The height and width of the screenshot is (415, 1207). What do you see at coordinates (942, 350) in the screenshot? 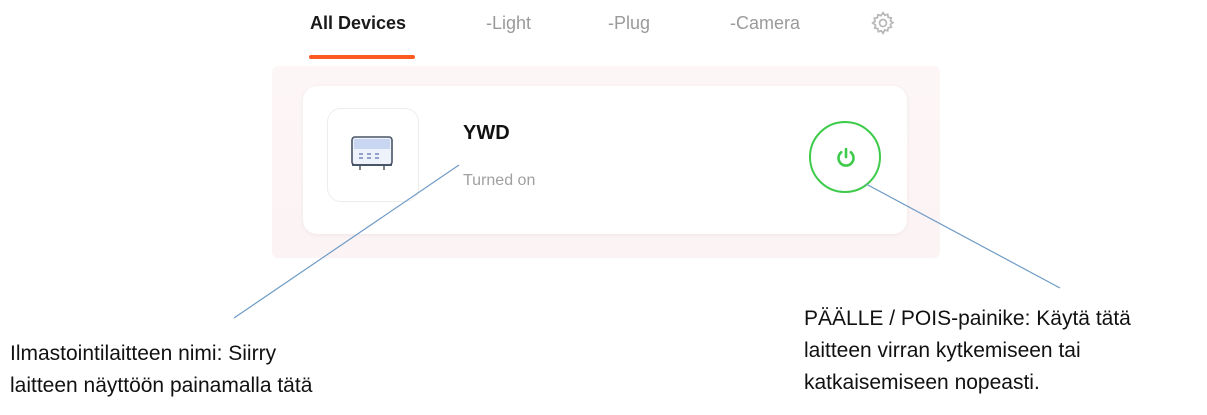
I see `annotation-text: laitteen virran kytkemiseen tai` at bounding box center [942, 350].